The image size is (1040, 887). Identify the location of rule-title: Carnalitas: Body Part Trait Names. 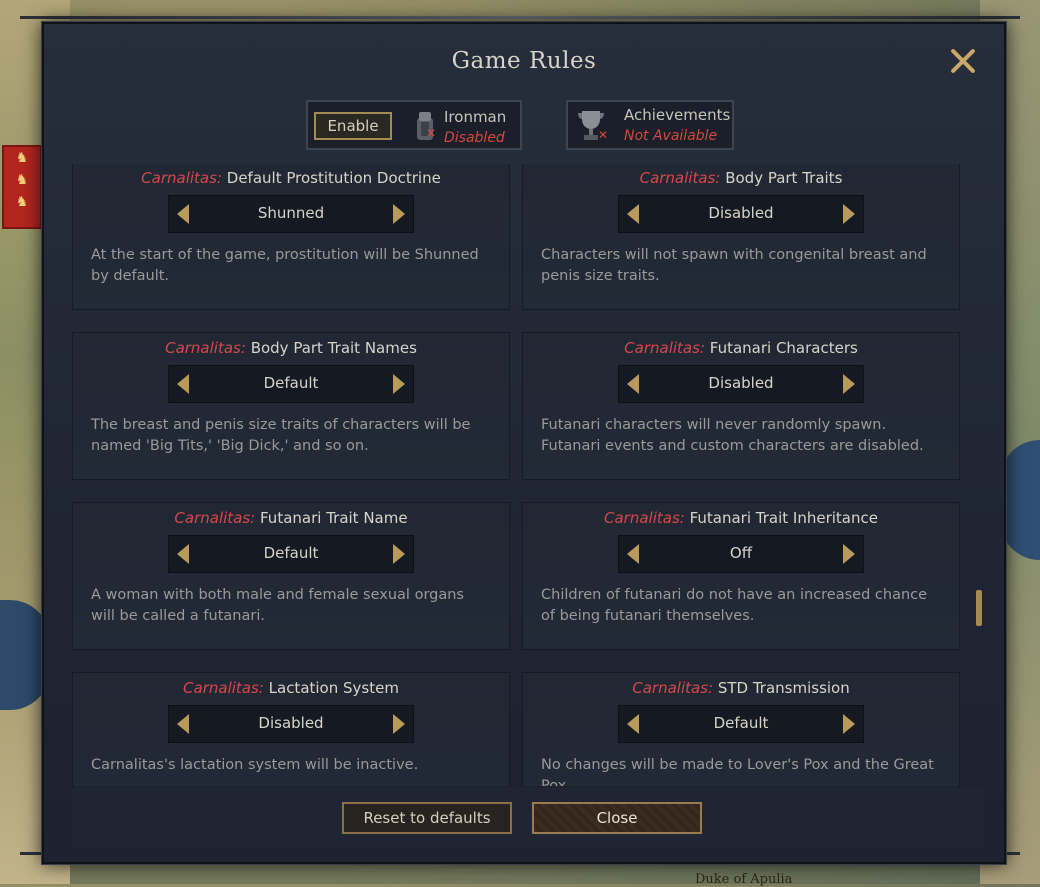
(291, 348).